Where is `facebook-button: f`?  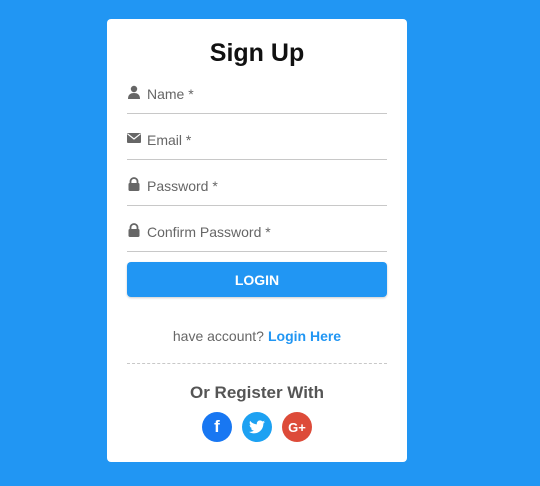
facebook-button: f is located at coordinates (217, 427).